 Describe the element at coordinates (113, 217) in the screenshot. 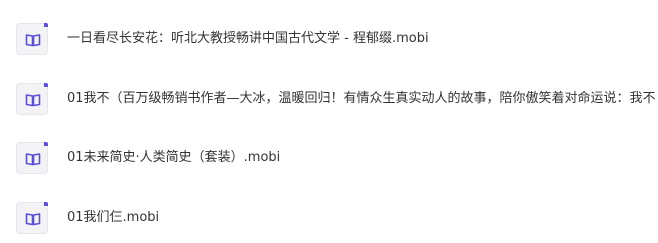

I see `file-name: 01我们仨.mobi` at that location.